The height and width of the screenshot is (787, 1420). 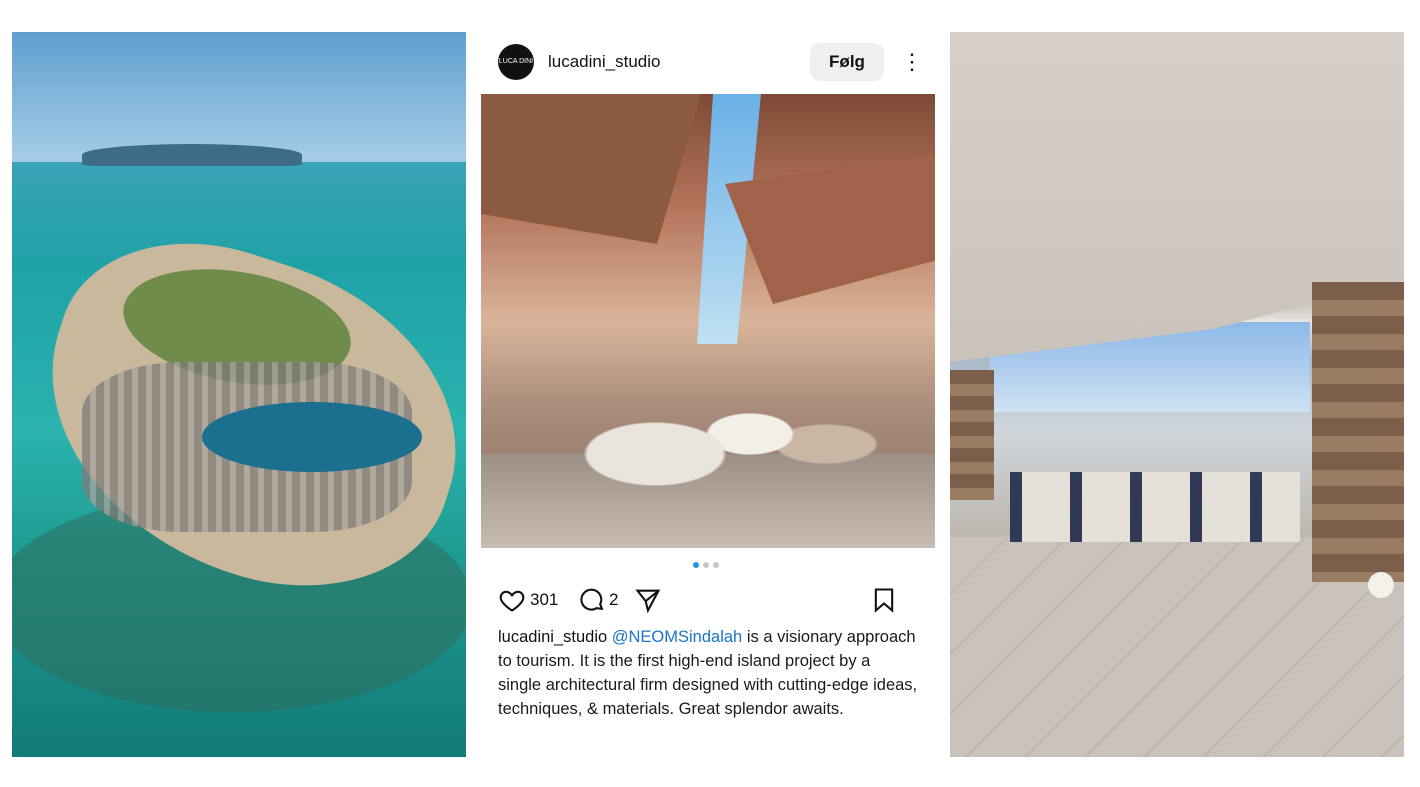 I want to click on avatar: LUCA DINI, so click(x=516, y=62).